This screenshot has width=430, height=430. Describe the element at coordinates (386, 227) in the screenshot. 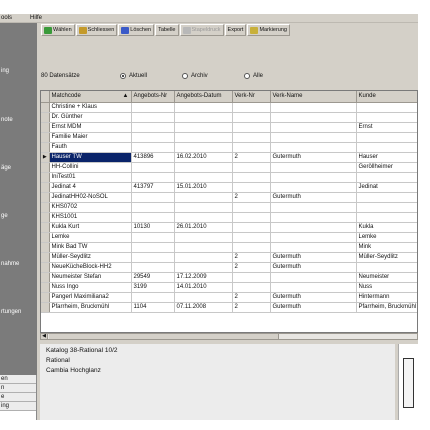

I see `cell-customer: Kukla` at that location.